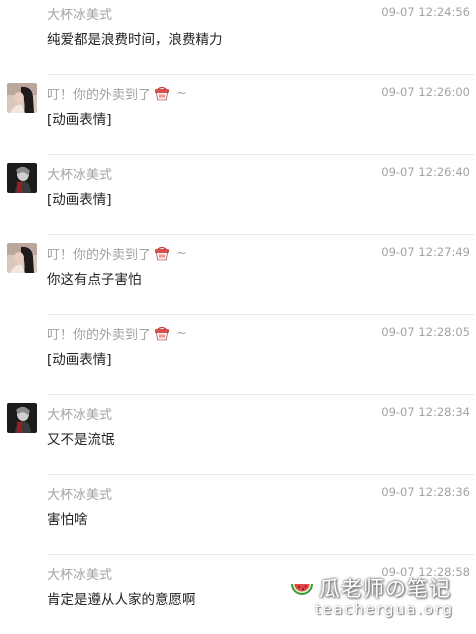 Image resolution: width=476 pixels, height=634 pixels. Describe the element at coordinates (238, 434) in the screenshot. I see `message-item: 大杯冰美式 09-07 12:28:34 又不是流氓` at that location.